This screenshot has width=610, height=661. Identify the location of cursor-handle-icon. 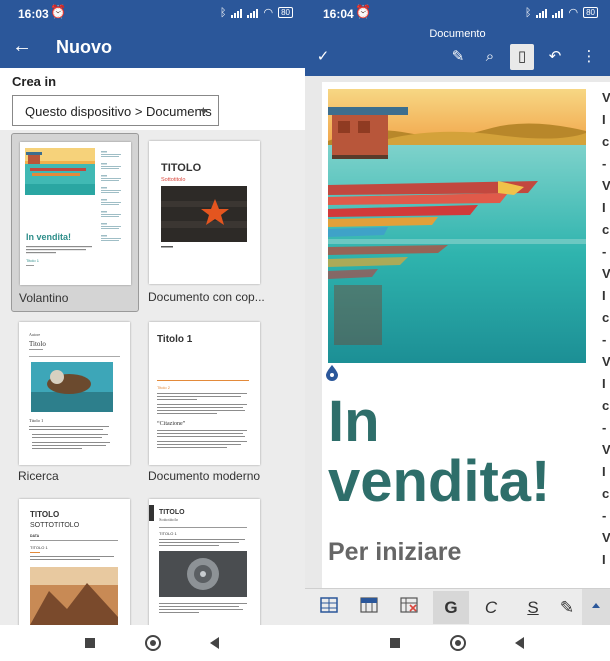
(332, 373).